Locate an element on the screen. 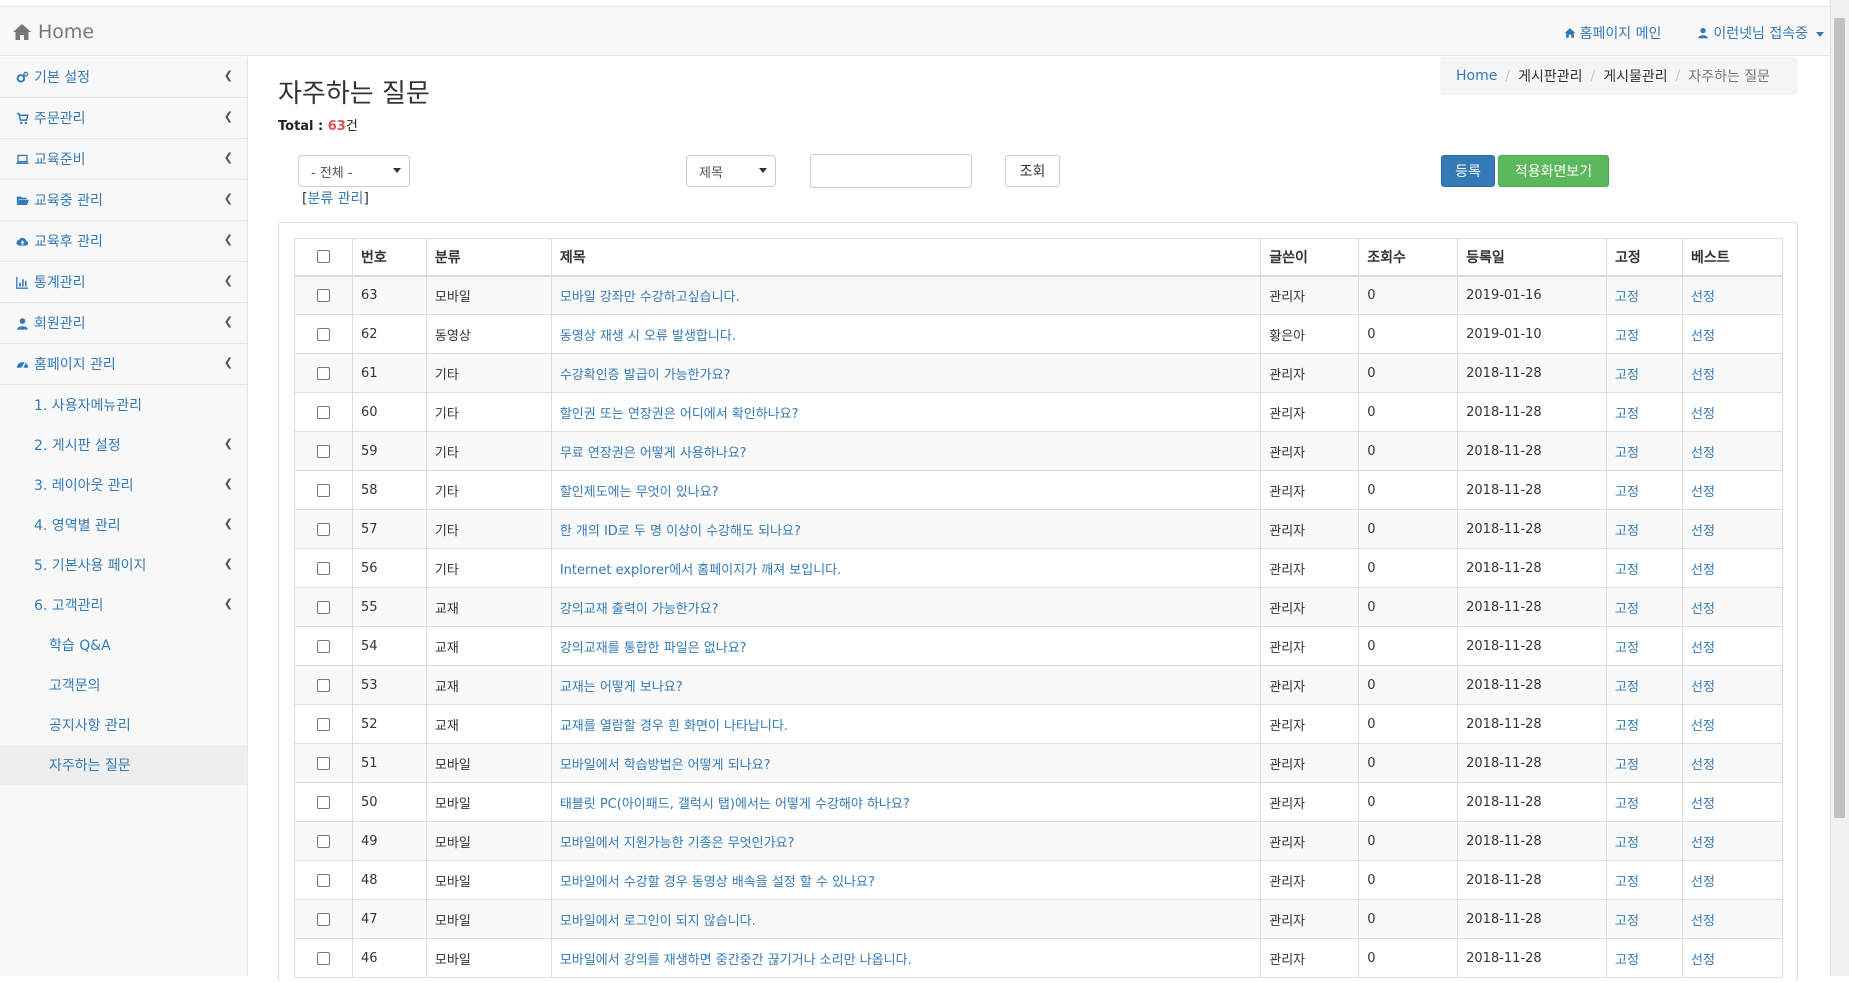 This screenshot has height=982, width=1849. sidebar-item-3: 교육중 관리 ❮ is located at coordinates (123, 200).